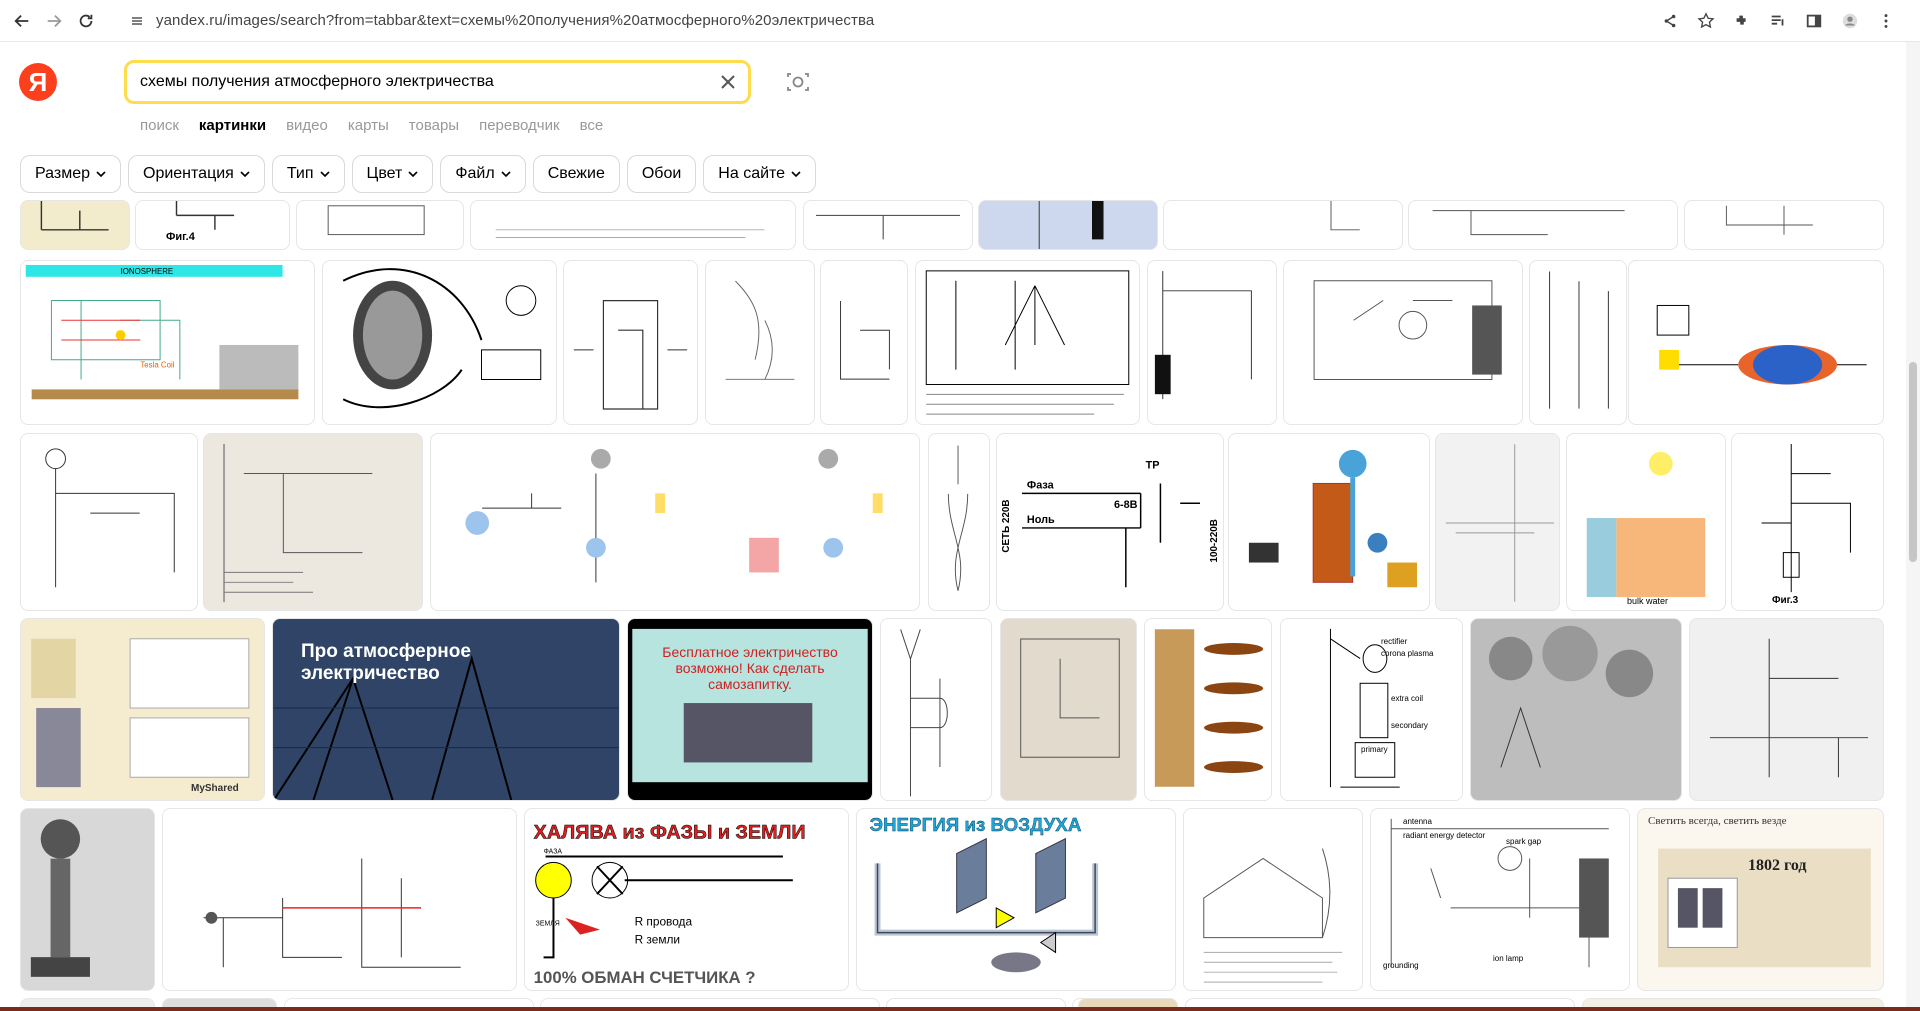  I want to click on kebab-menu-icon, so click(1886, 21).